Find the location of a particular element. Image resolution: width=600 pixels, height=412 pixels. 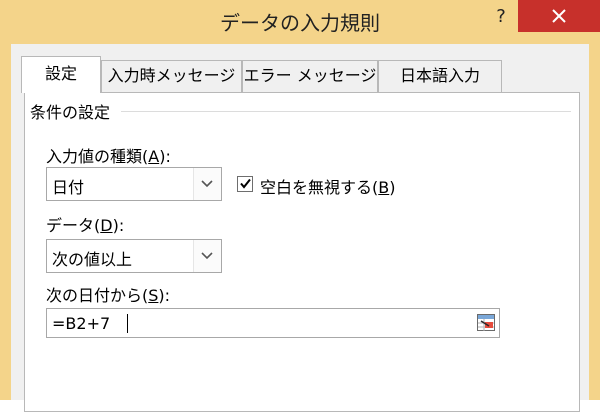

tab-input-message: 入力時メッセージ is located at coordinates (171, 76).